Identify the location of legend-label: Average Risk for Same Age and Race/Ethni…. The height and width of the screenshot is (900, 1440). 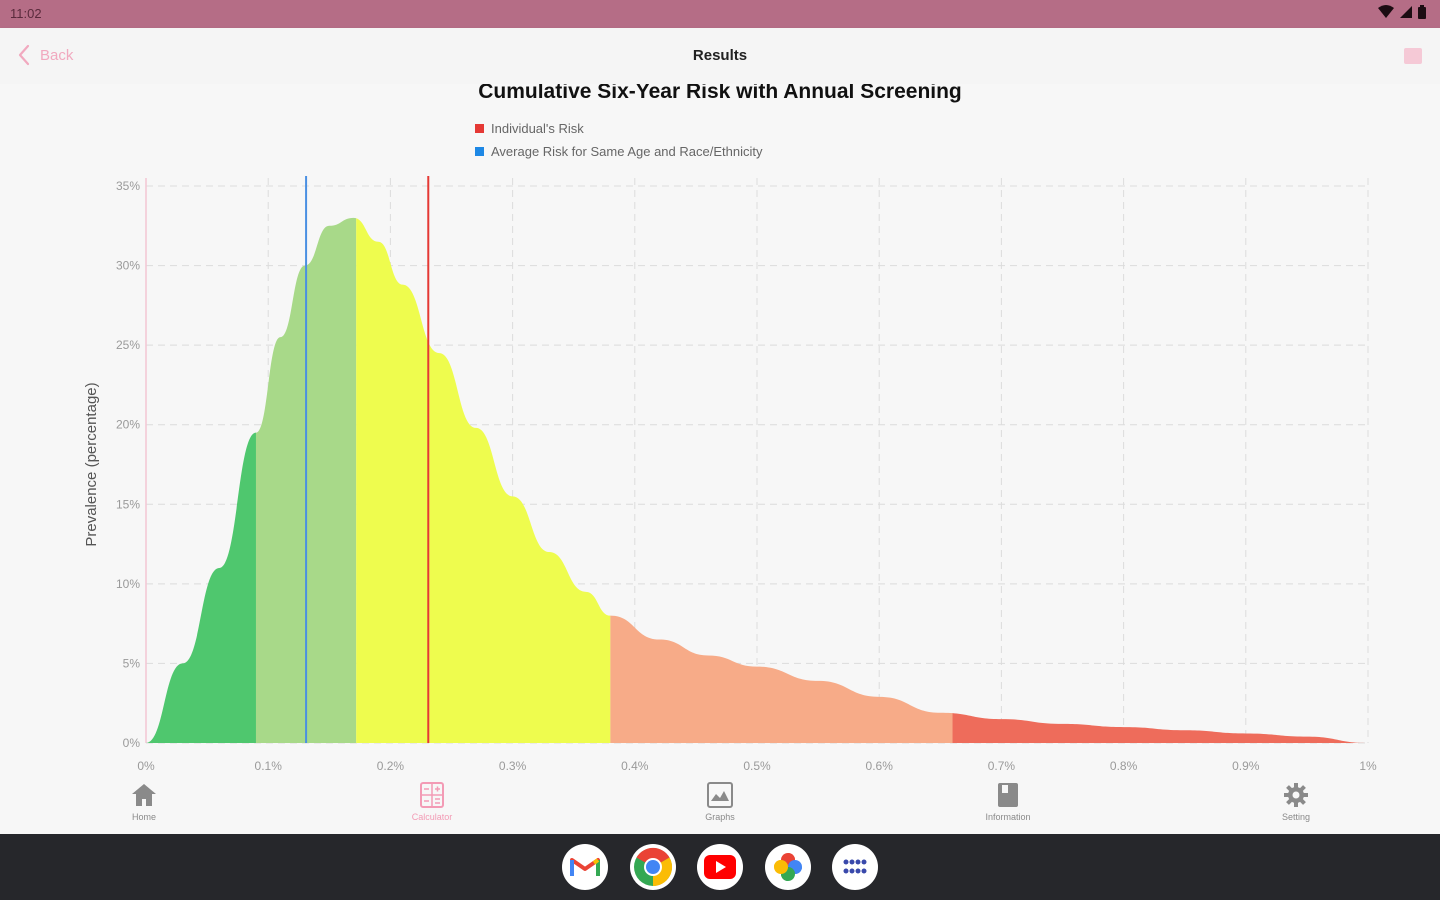
(627, 151).